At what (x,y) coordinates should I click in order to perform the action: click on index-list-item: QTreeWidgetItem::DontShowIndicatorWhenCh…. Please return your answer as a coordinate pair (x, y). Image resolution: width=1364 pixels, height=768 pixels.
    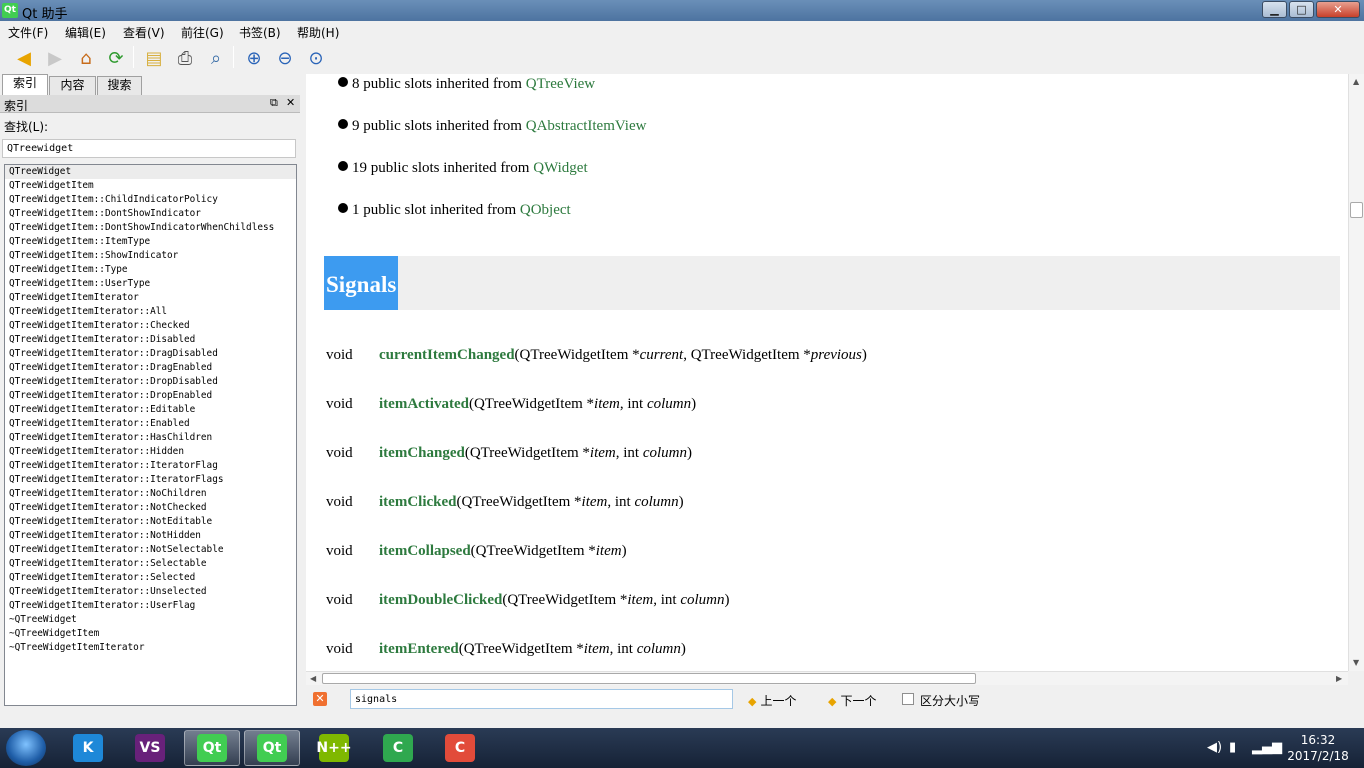
    Looking at the image, I should click on (150, 228).